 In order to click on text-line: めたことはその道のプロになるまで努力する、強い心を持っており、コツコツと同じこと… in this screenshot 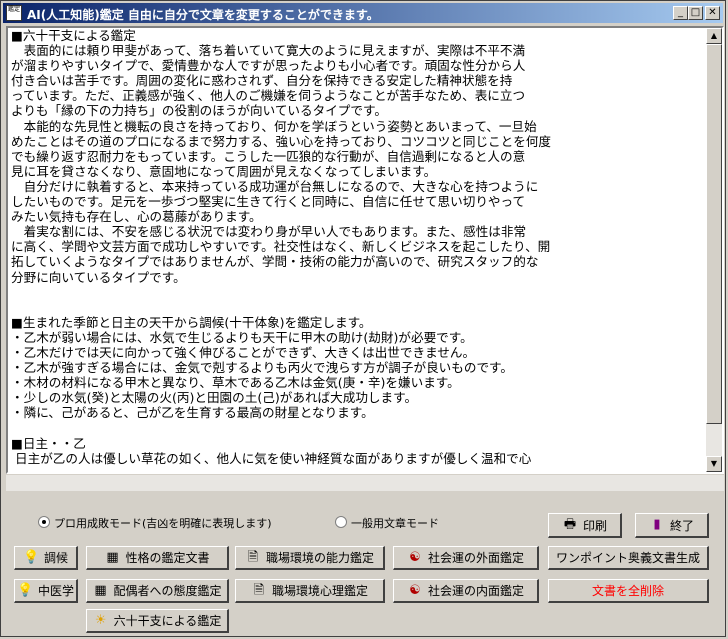, I will do `click(281, 141)`.